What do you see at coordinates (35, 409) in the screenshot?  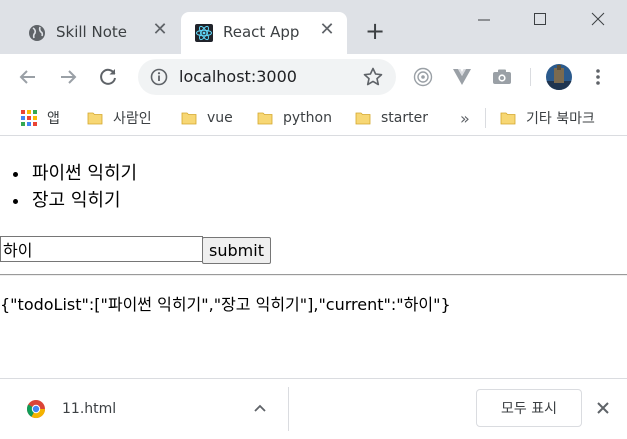 I see `chrome-icon` at bounding box center [35, 409].